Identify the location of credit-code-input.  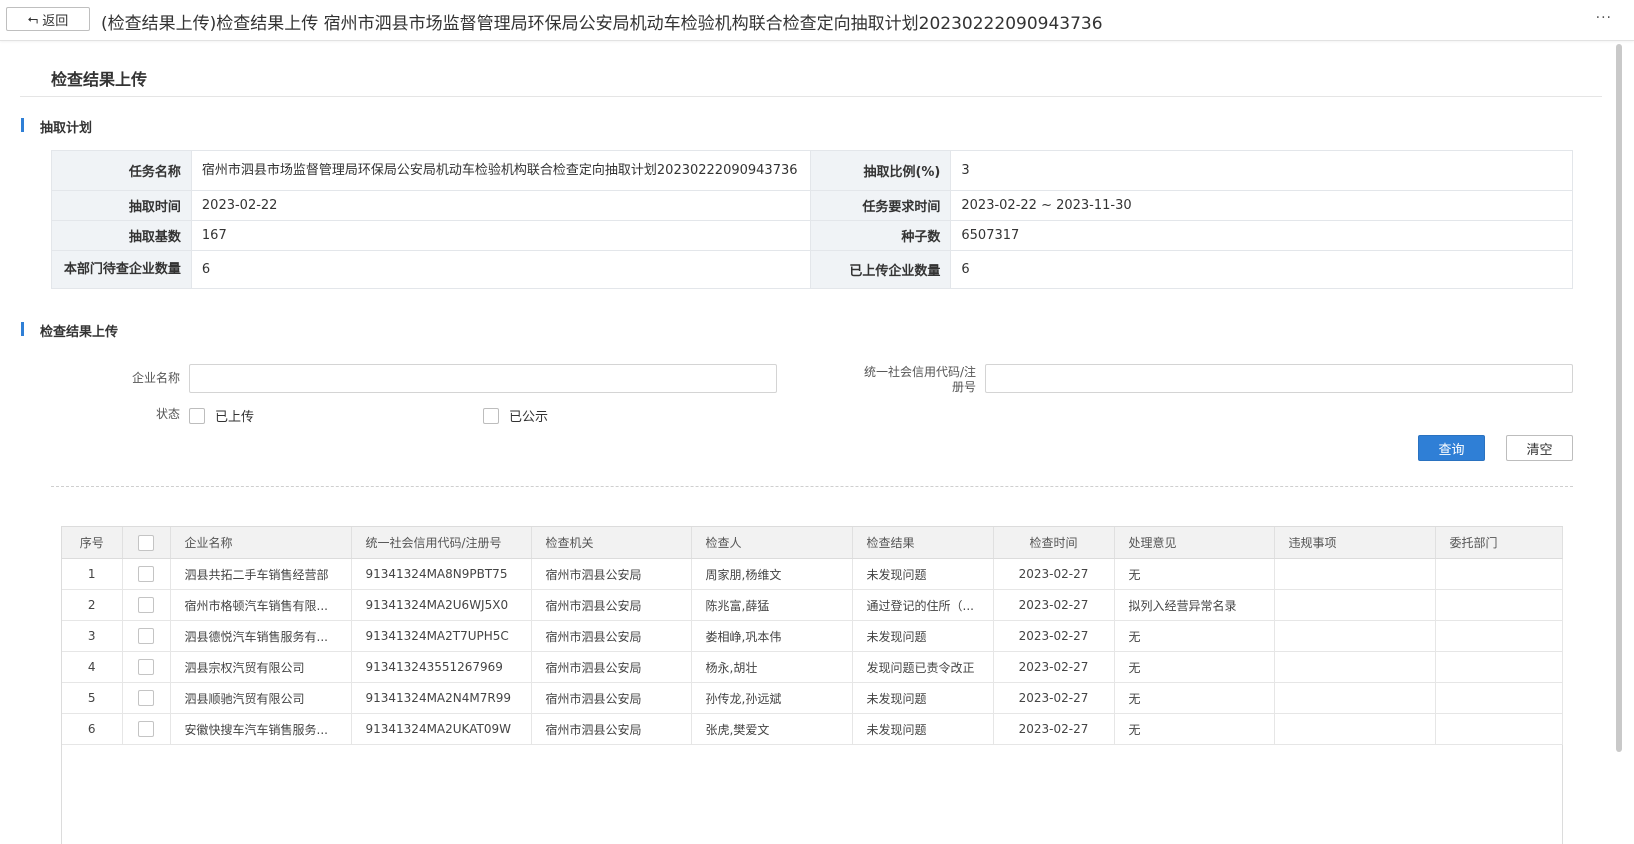
(1279, 378).